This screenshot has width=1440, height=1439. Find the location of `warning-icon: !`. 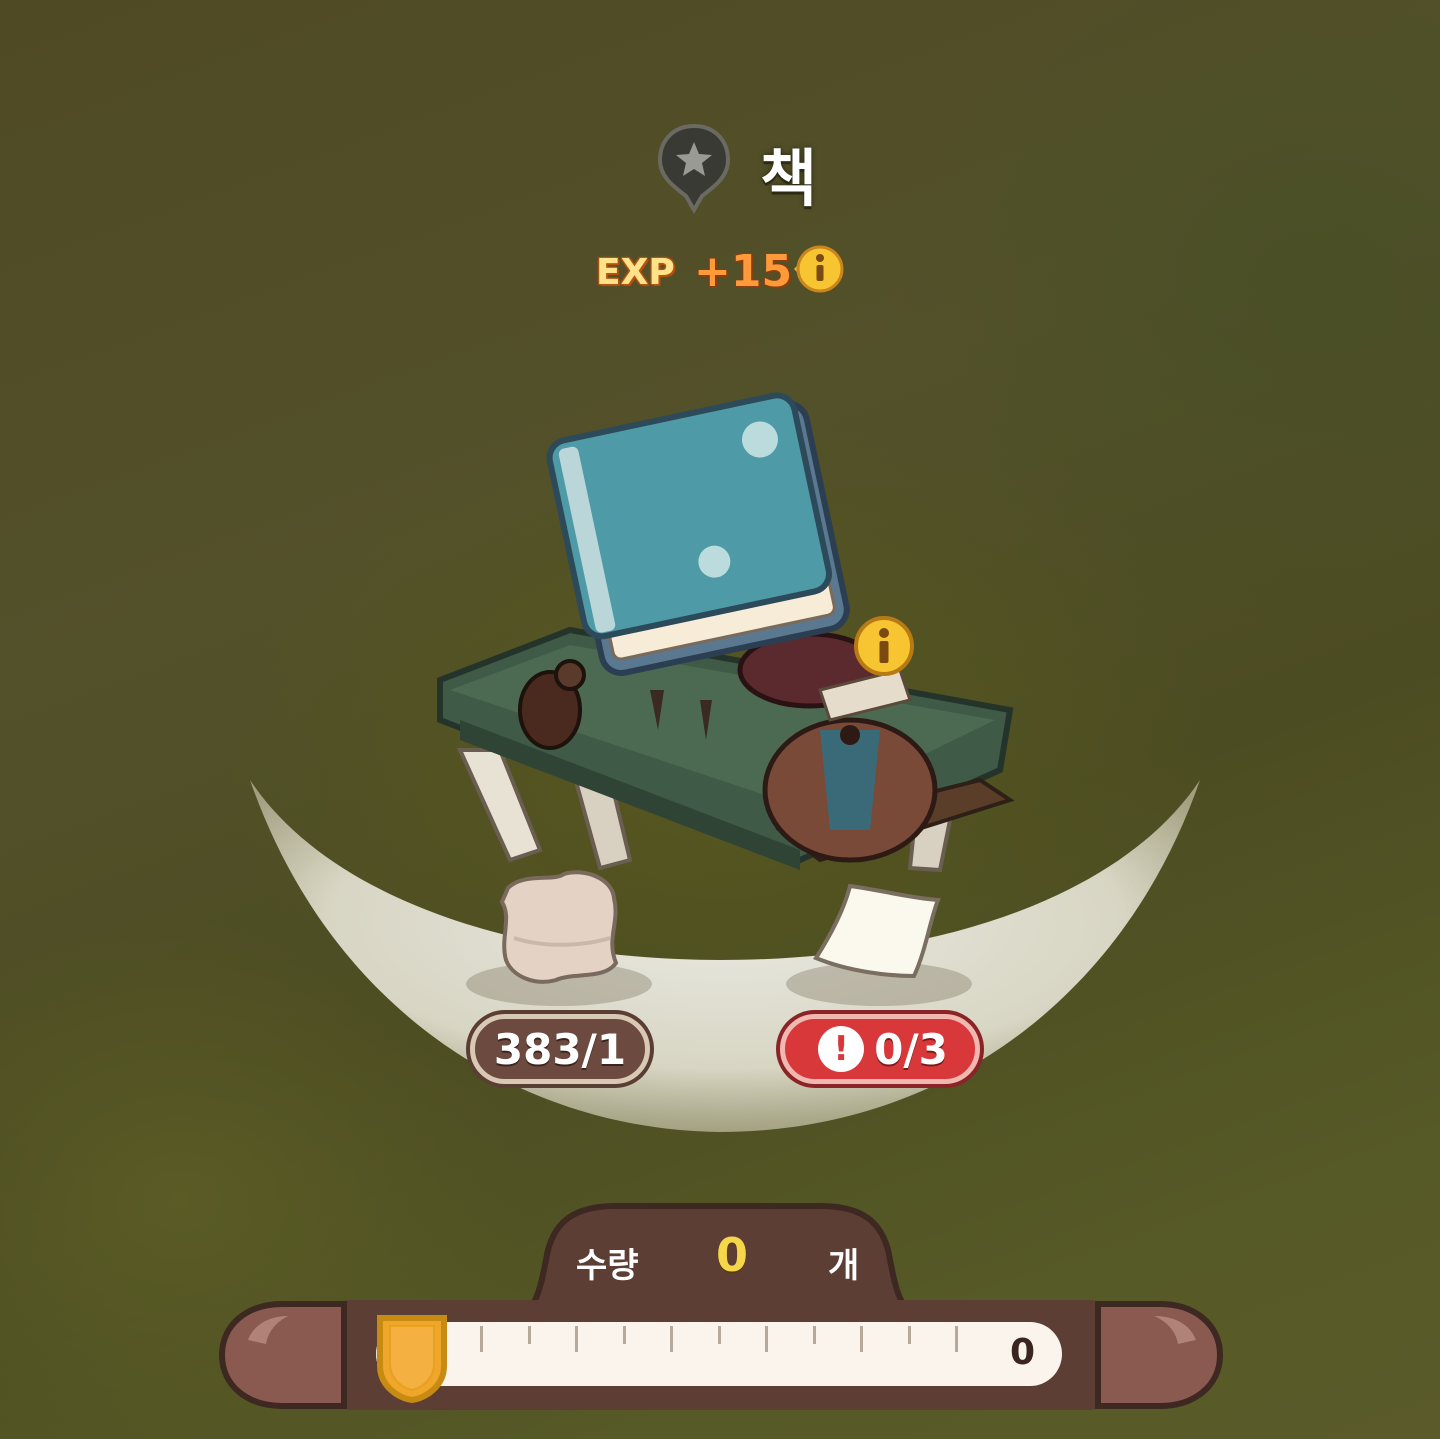

warning-icon: ! is located at coordinates (841, 1049).